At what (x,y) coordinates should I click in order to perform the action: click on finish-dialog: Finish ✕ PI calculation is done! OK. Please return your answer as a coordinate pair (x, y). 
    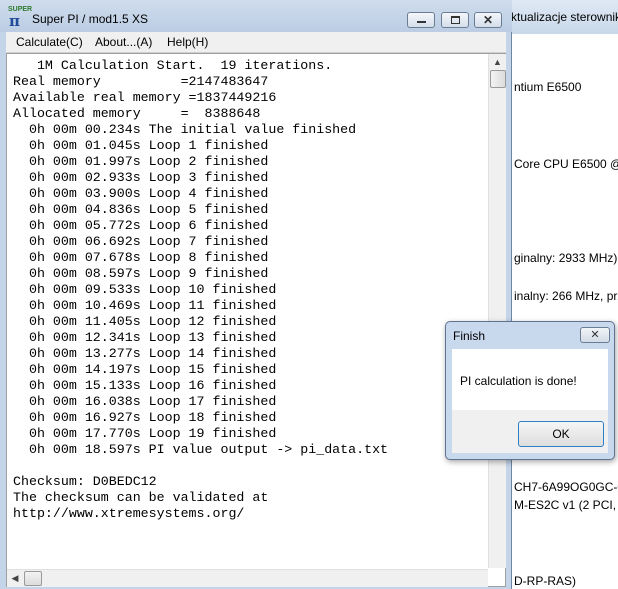
    Looking at the image, I should click on (530, 390).